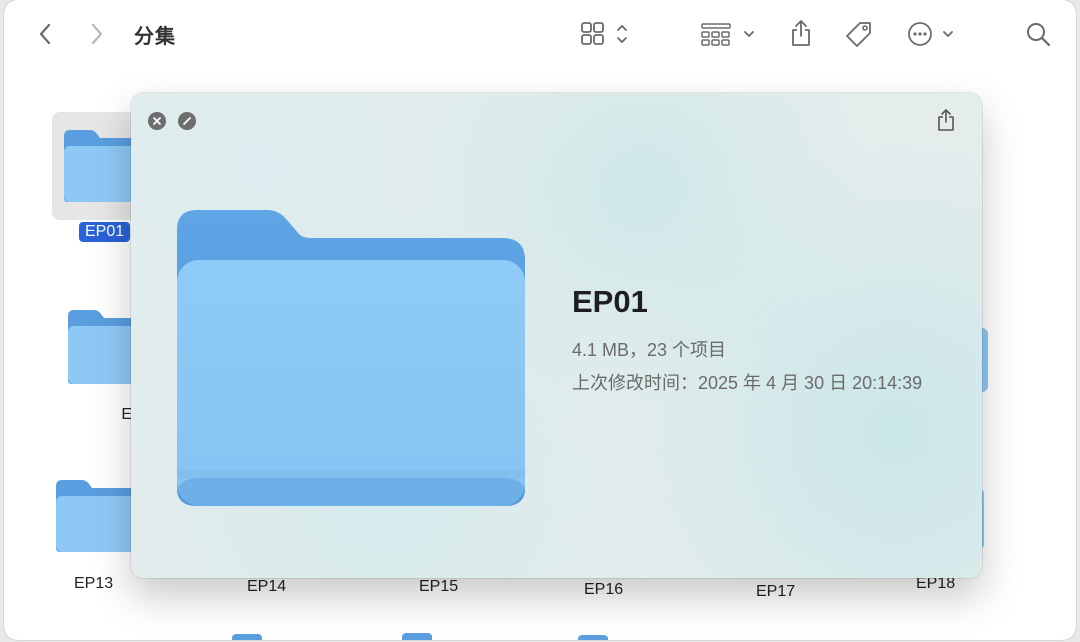 This screenshot has height=642, width=1080. Describe the element at coordinates (98, 516) in the screenshot. I see `folder-icon` at that location.